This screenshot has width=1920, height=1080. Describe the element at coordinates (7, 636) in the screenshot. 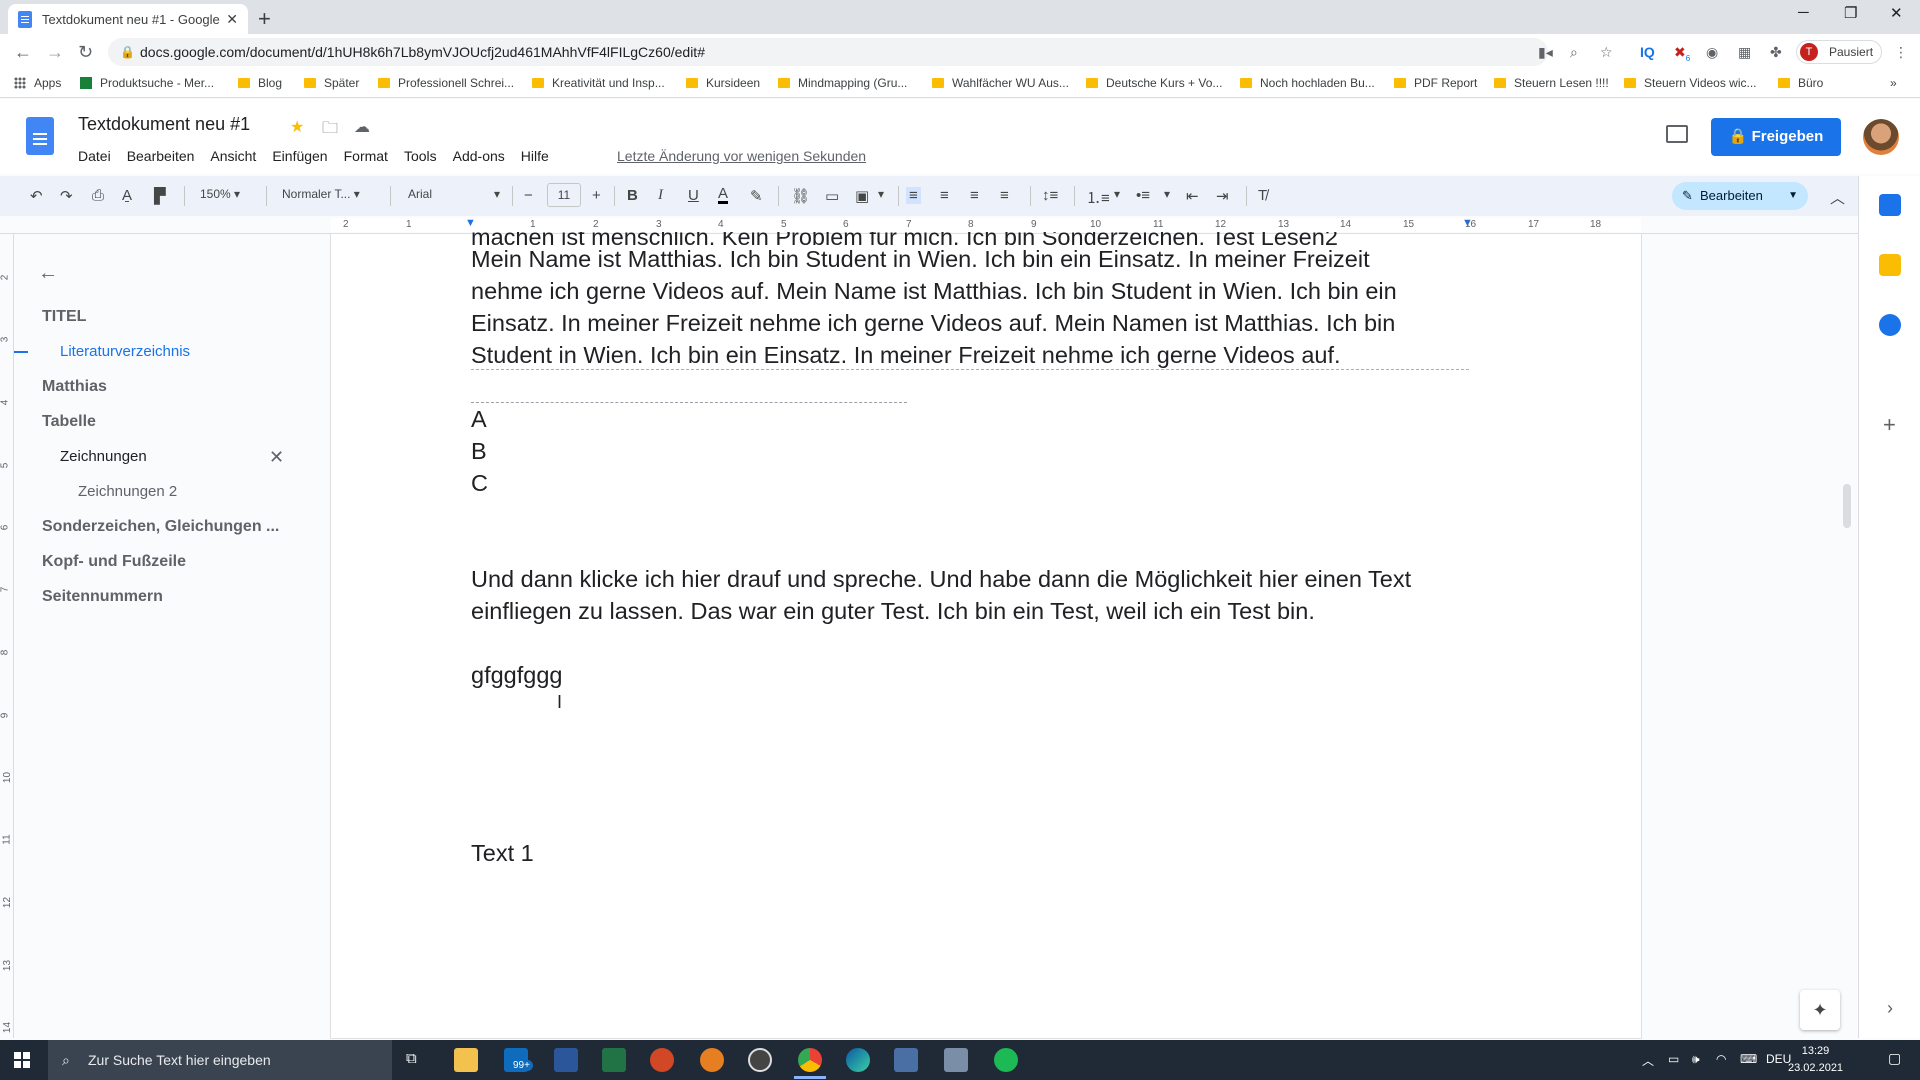

I see `vertical-ruler: 2 3 4 5 6 7 8 9 10 11 12 13 14` at that location.